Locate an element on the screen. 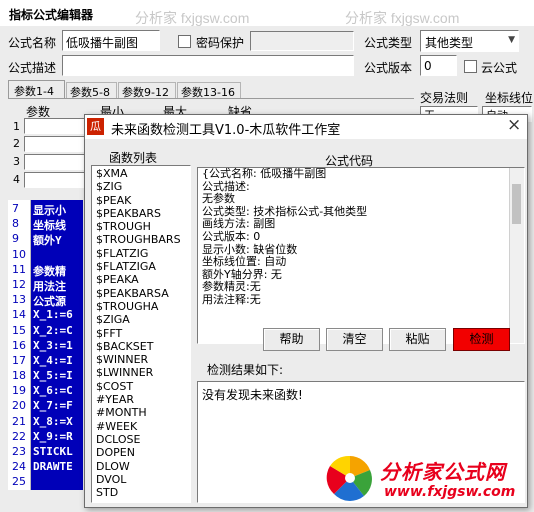  close-icon: × is located at coordinates (514, 125).